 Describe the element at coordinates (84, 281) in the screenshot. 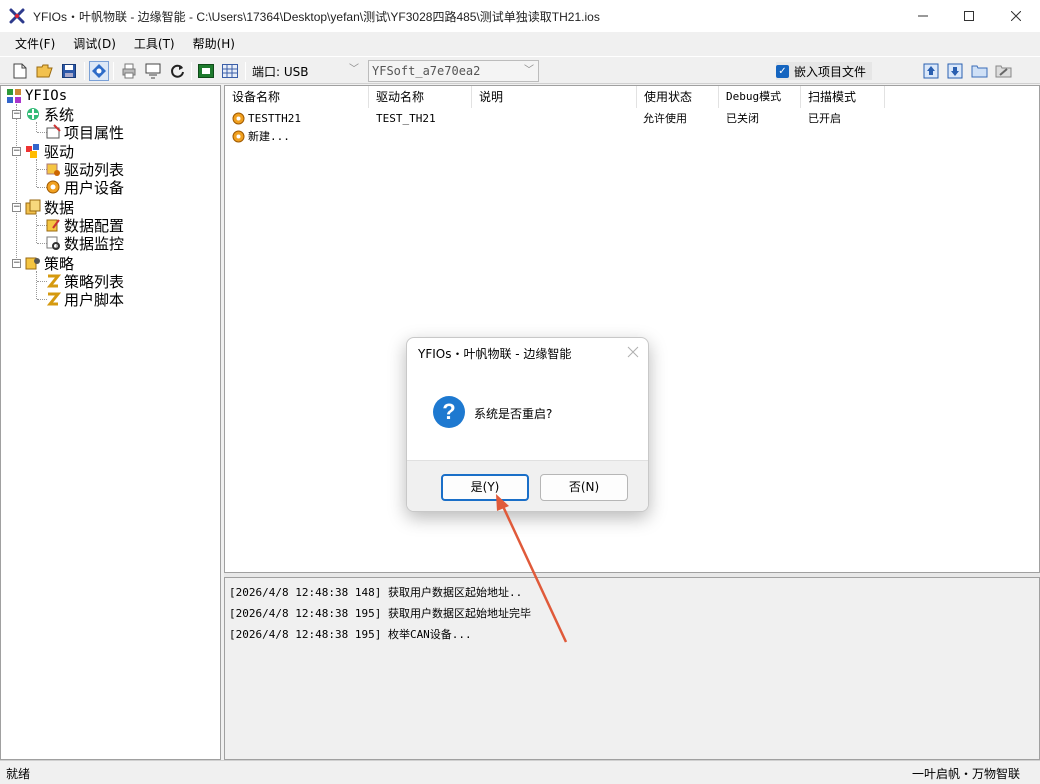

I see `tree-item-strategy-list: 策略列表` at that location.